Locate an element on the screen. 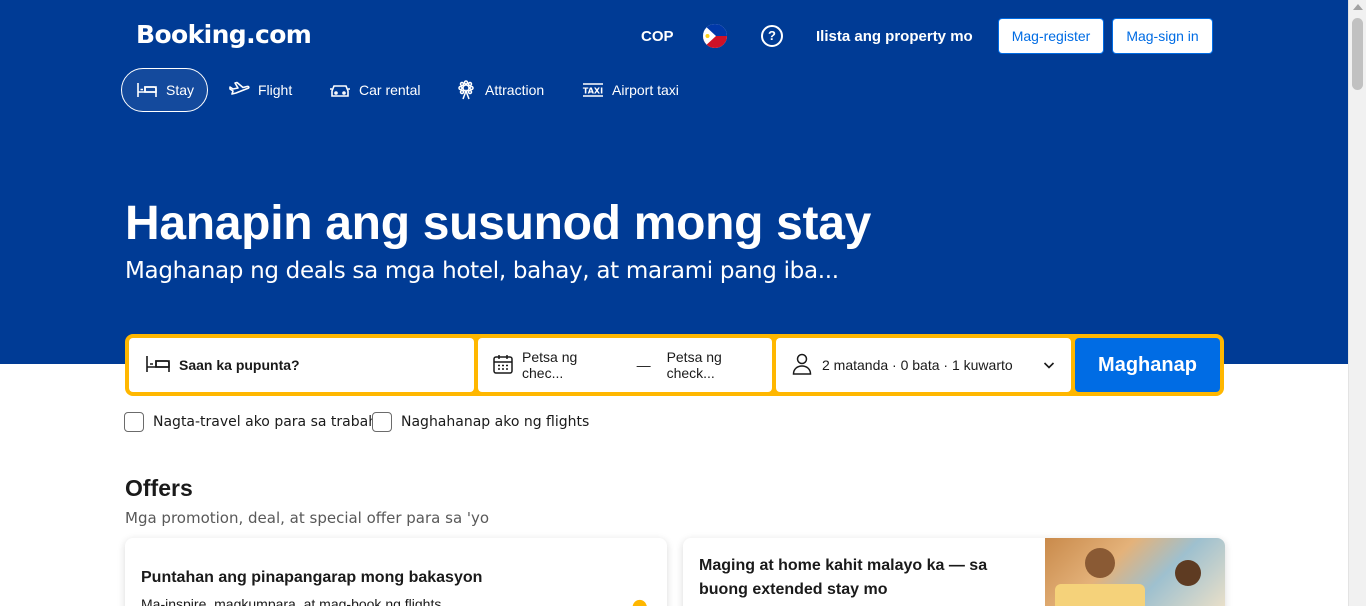  register-button: Mag-register is located at coordinates (1051, 36).